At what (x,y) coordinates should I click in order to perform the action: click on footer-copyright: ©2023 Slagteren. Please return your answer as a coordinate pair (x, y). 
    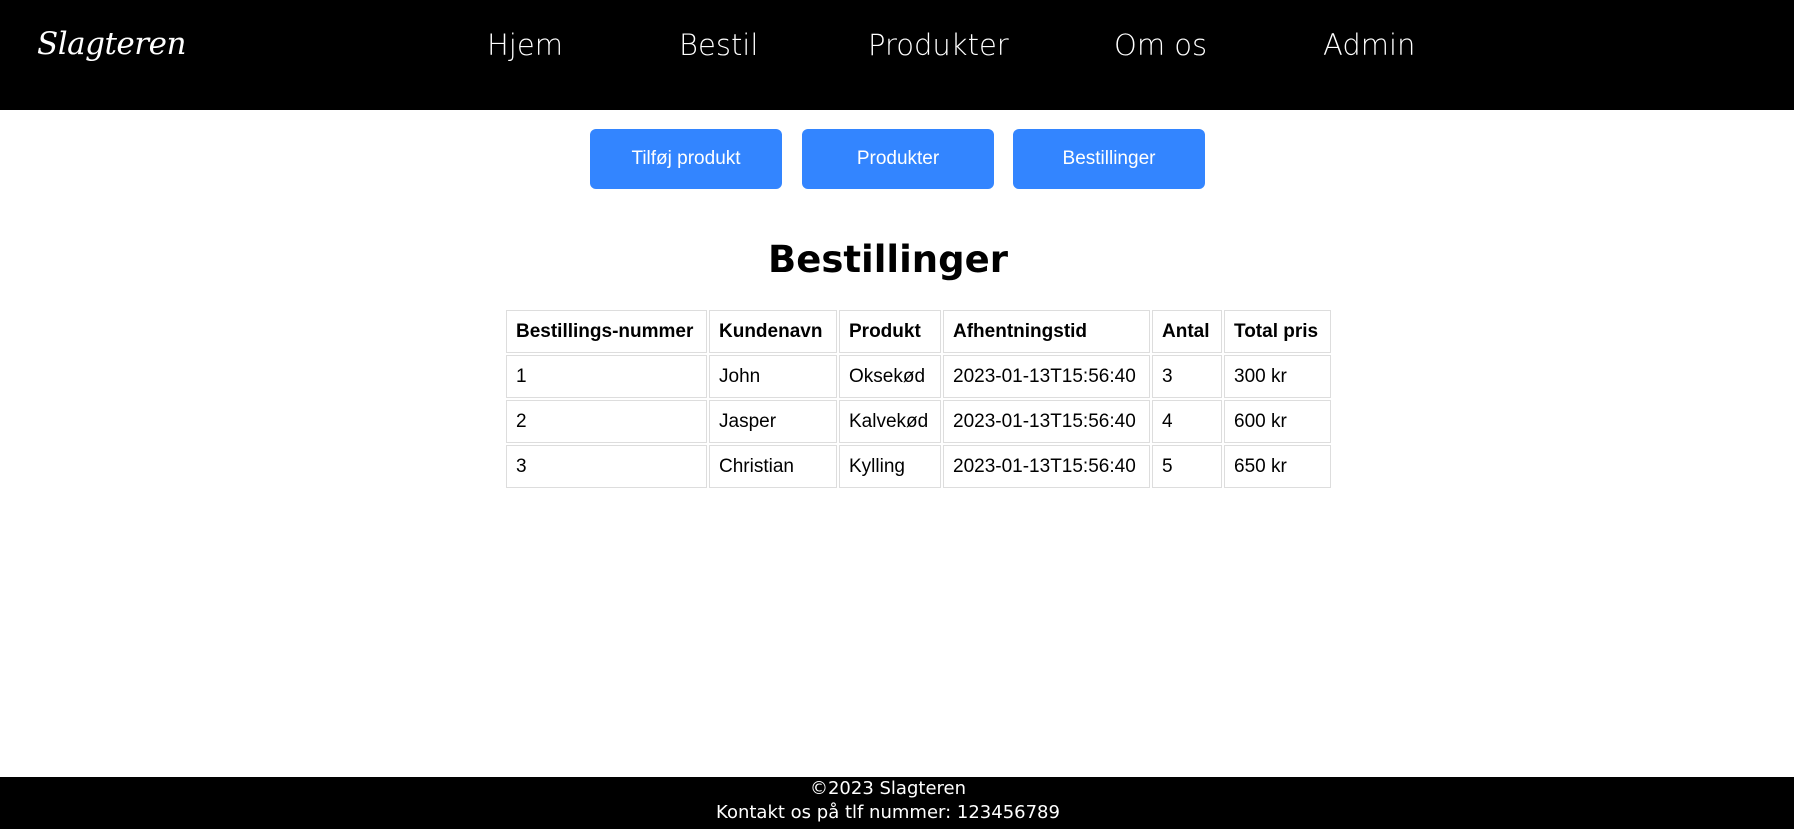
    Looking at the image, I should click on (888, 788).